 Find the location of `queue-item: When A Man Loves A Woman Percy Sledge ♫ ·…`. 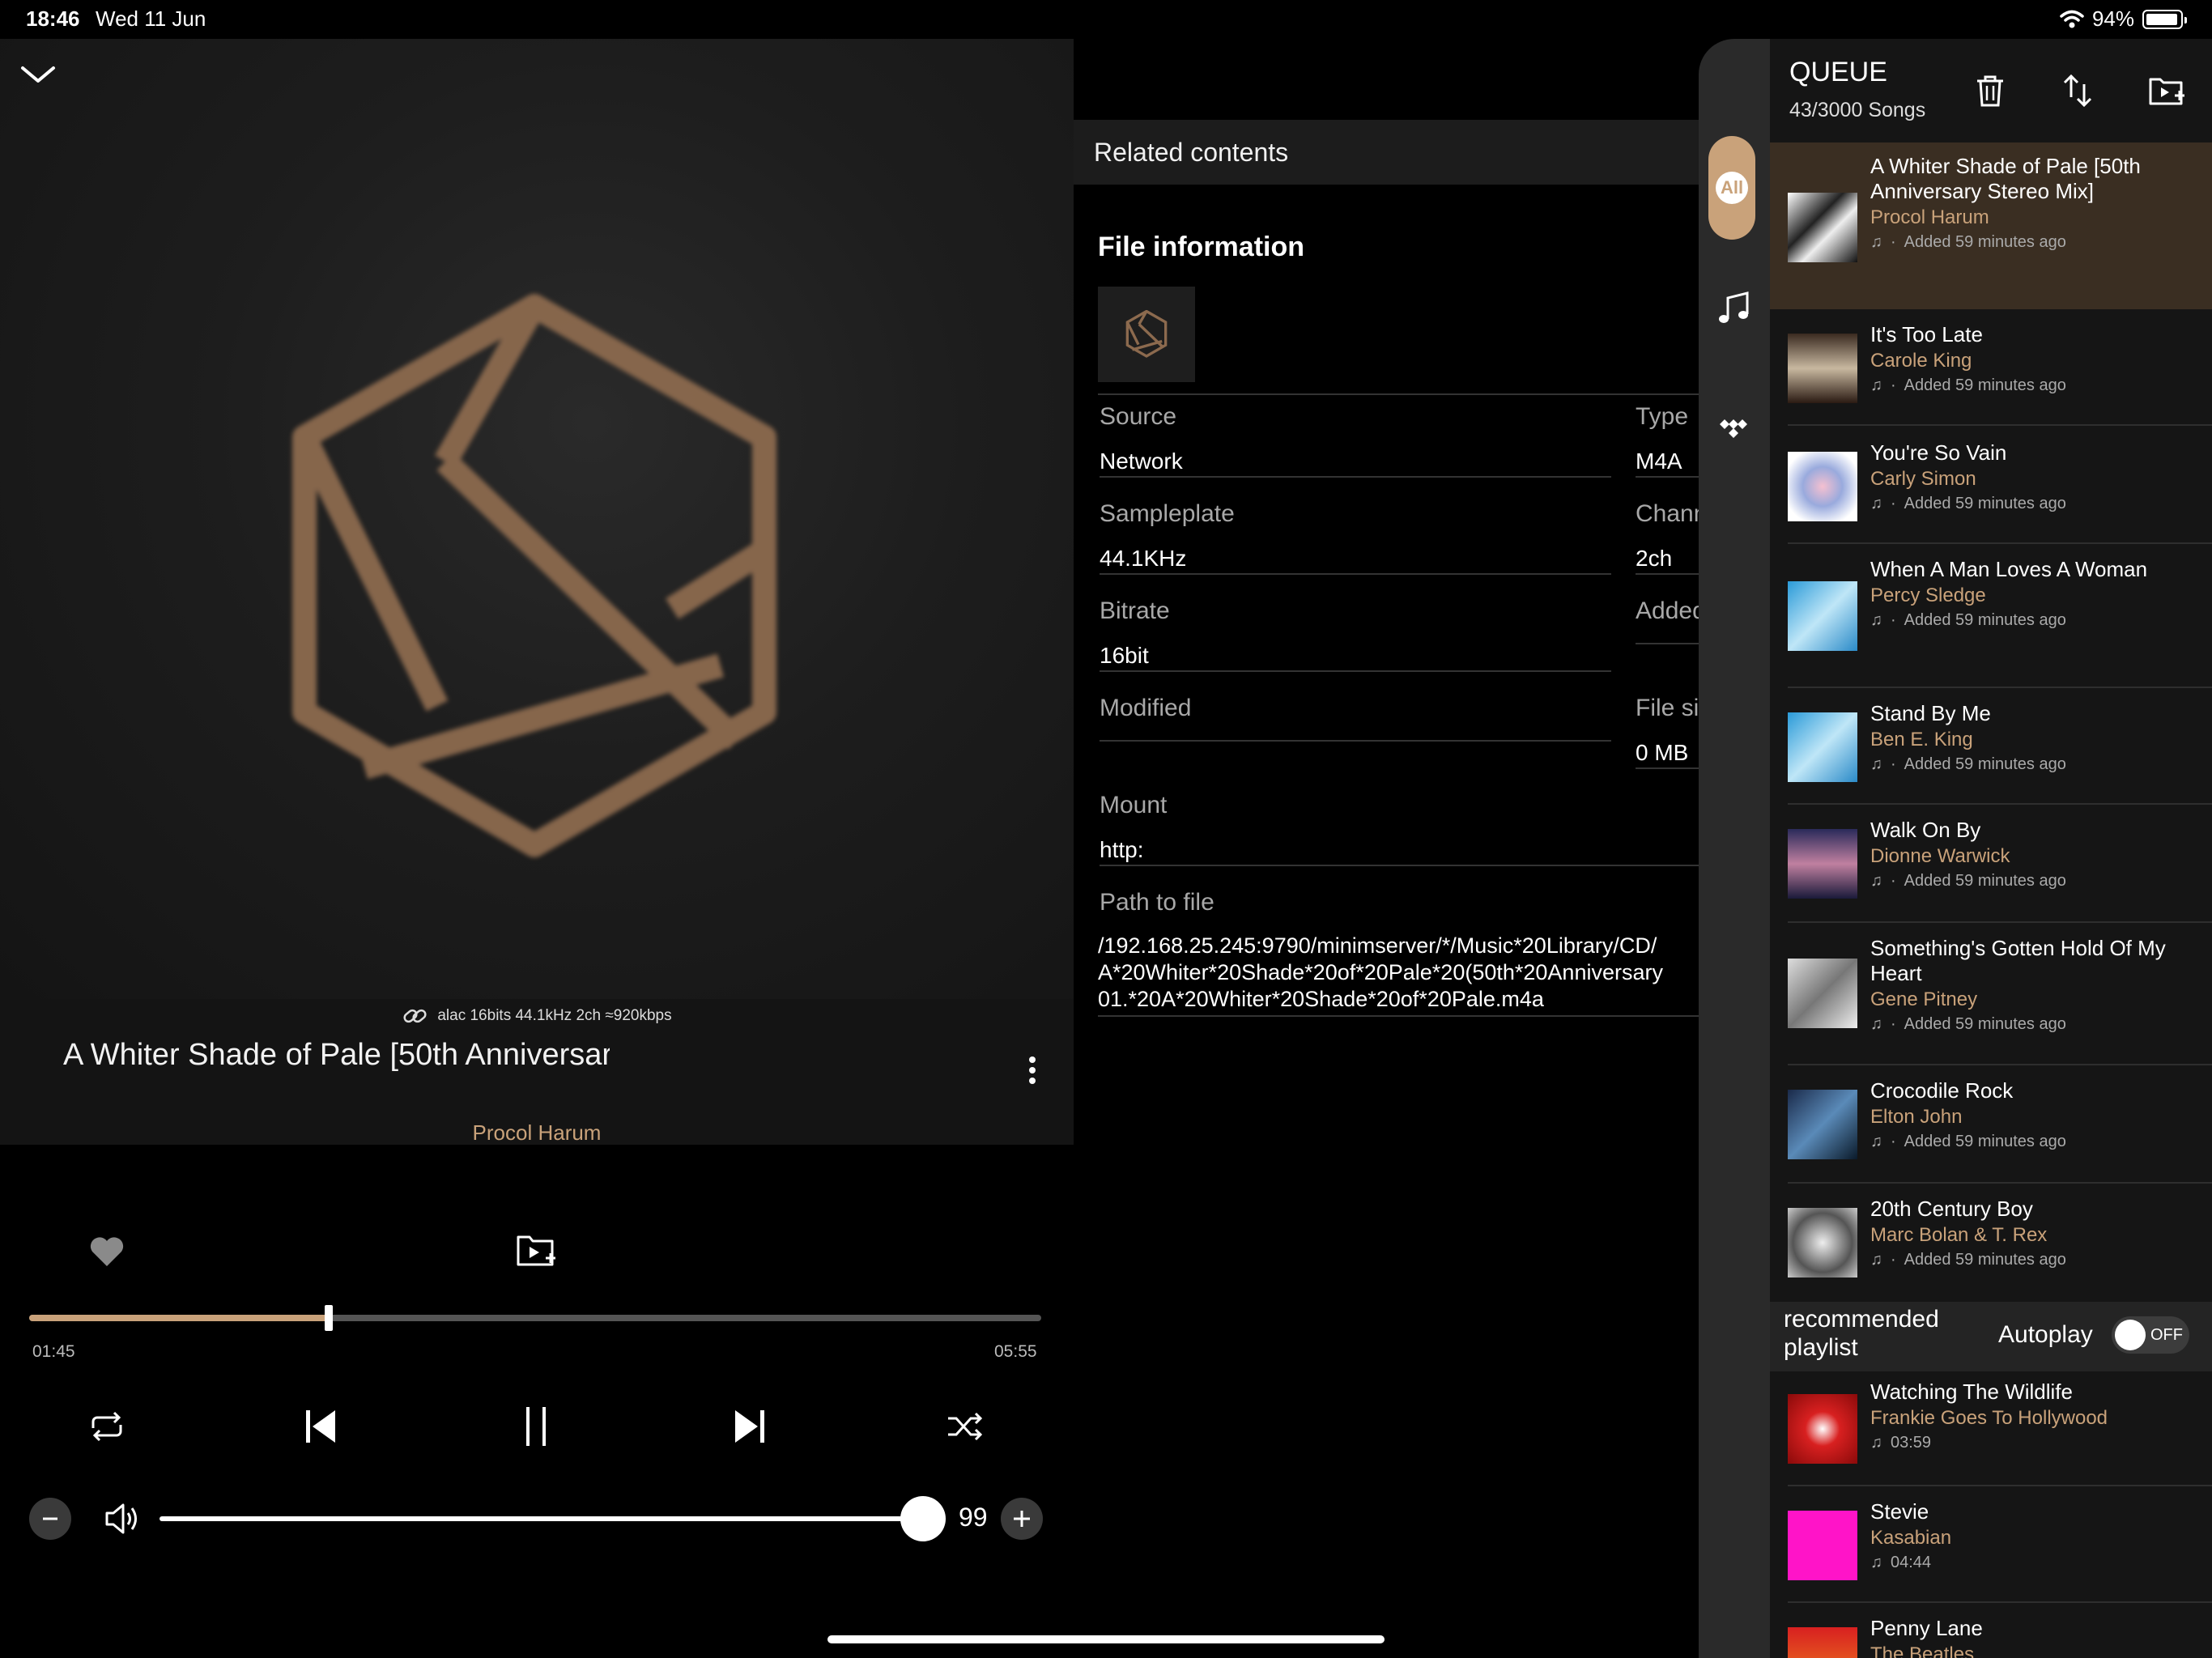

queue-item: When A Man Loves A Woman Percy Sledge ♫ ·… is located at coordinates (1991, 616).